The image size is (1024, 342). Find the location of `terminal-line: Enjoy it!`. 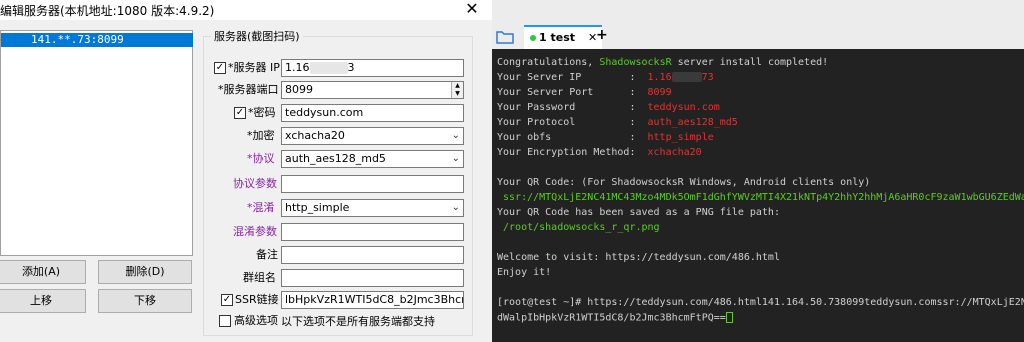

terminal-line: Enjoy it! is located at coordinates (524, 272).